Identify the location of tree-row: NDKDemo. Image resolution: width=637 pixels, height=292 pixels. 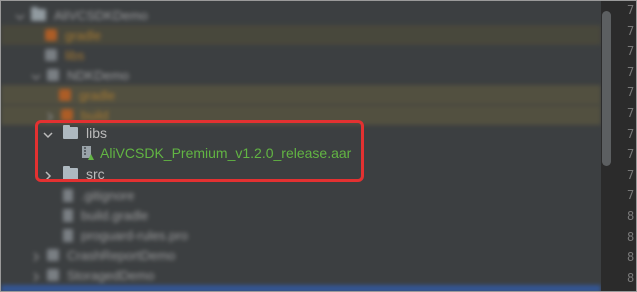
(301, 75).